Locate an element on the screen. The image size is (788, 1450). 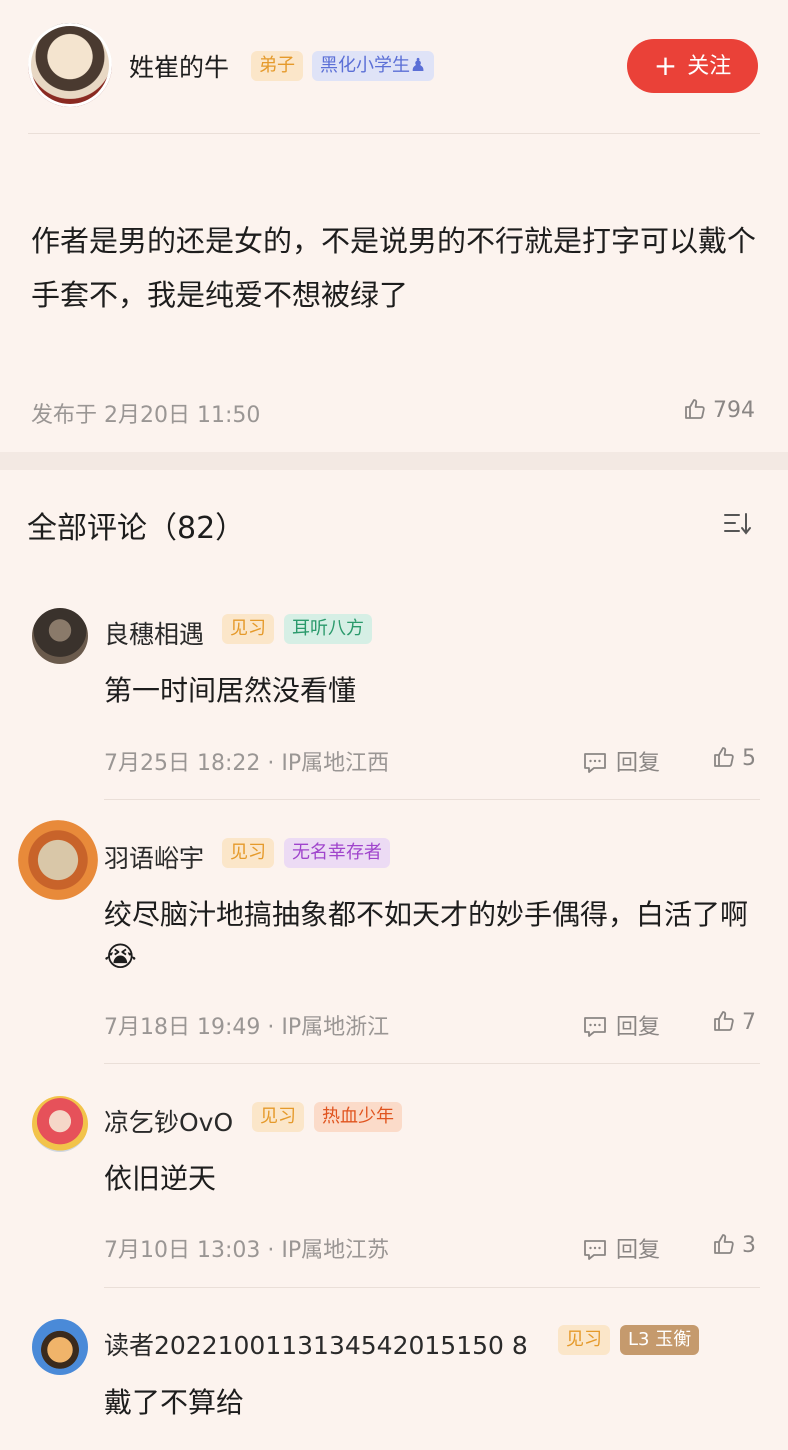
commenter-name: 读者2022100113134542015150 8 is located at coordinates (316, 1344).